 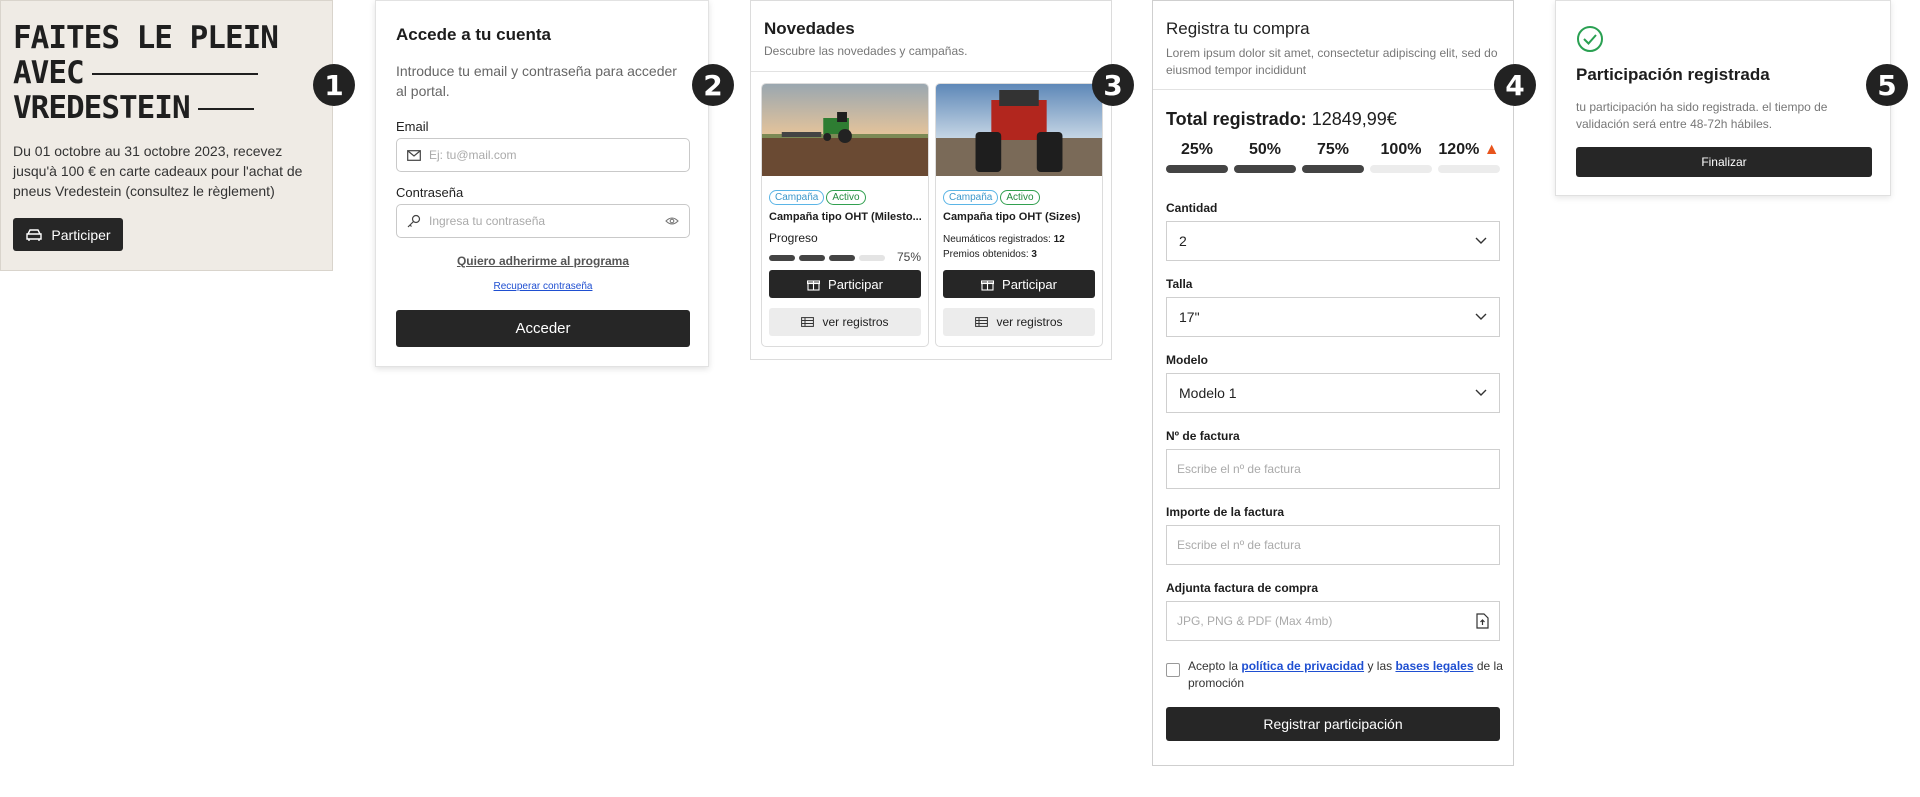 What do you see at coordinates (414, 155) in the screenshot?
I see `mail-icon` at bounding box center [414, 155].